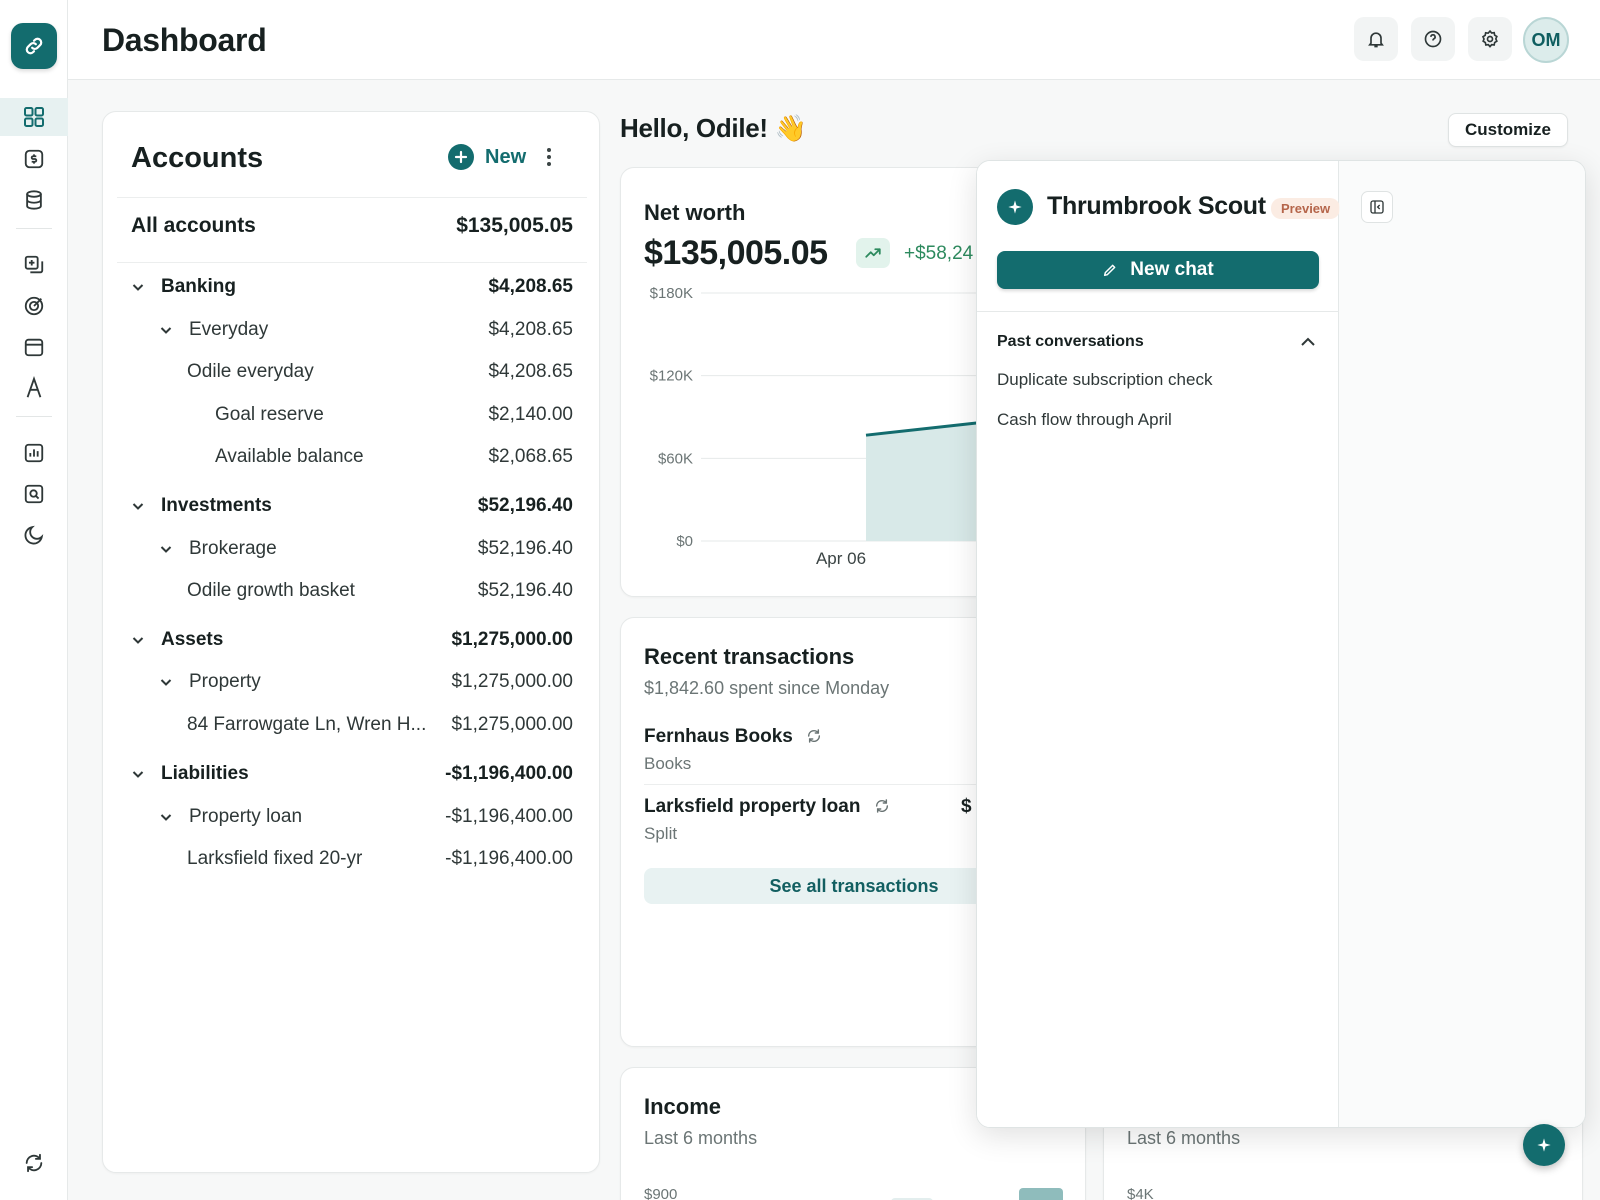  Describe the element at coordinates (549, 157) in the screenshot. I see `more-options-icon` at that location.